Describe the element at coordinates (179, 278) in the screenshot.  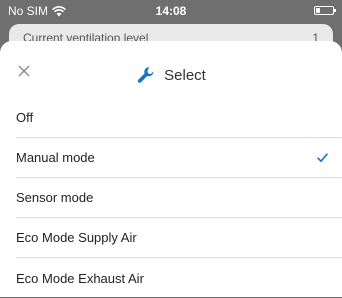
I see `option-eco-mode-exhaust-air: Eco Mode Exhaust Air` at that location.